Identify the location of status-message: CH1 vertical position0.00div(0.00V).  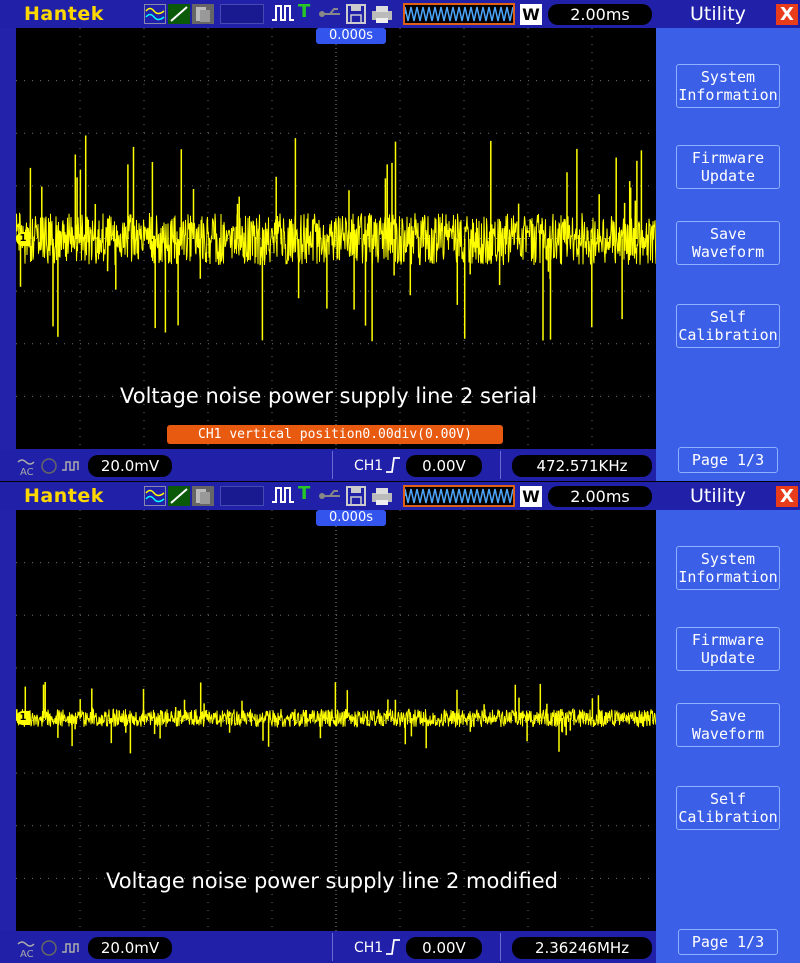
(335, 434).